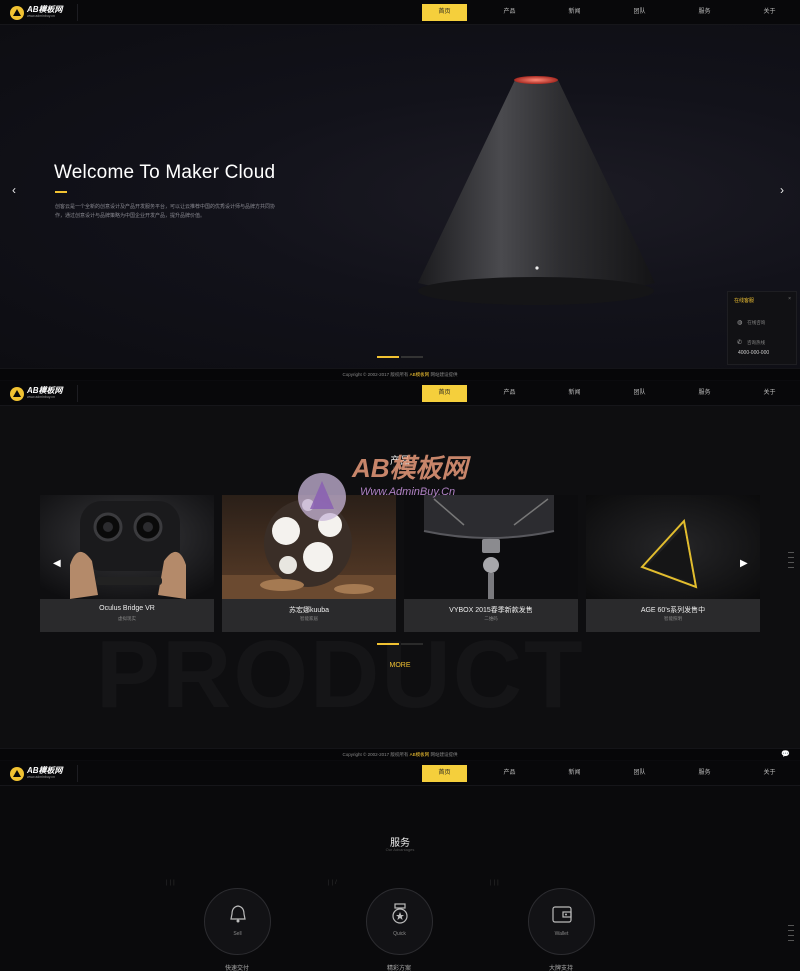  Describe the element at coordinates (744, 301) in the screenshot. I see `online-title: 在线客服` at that location.